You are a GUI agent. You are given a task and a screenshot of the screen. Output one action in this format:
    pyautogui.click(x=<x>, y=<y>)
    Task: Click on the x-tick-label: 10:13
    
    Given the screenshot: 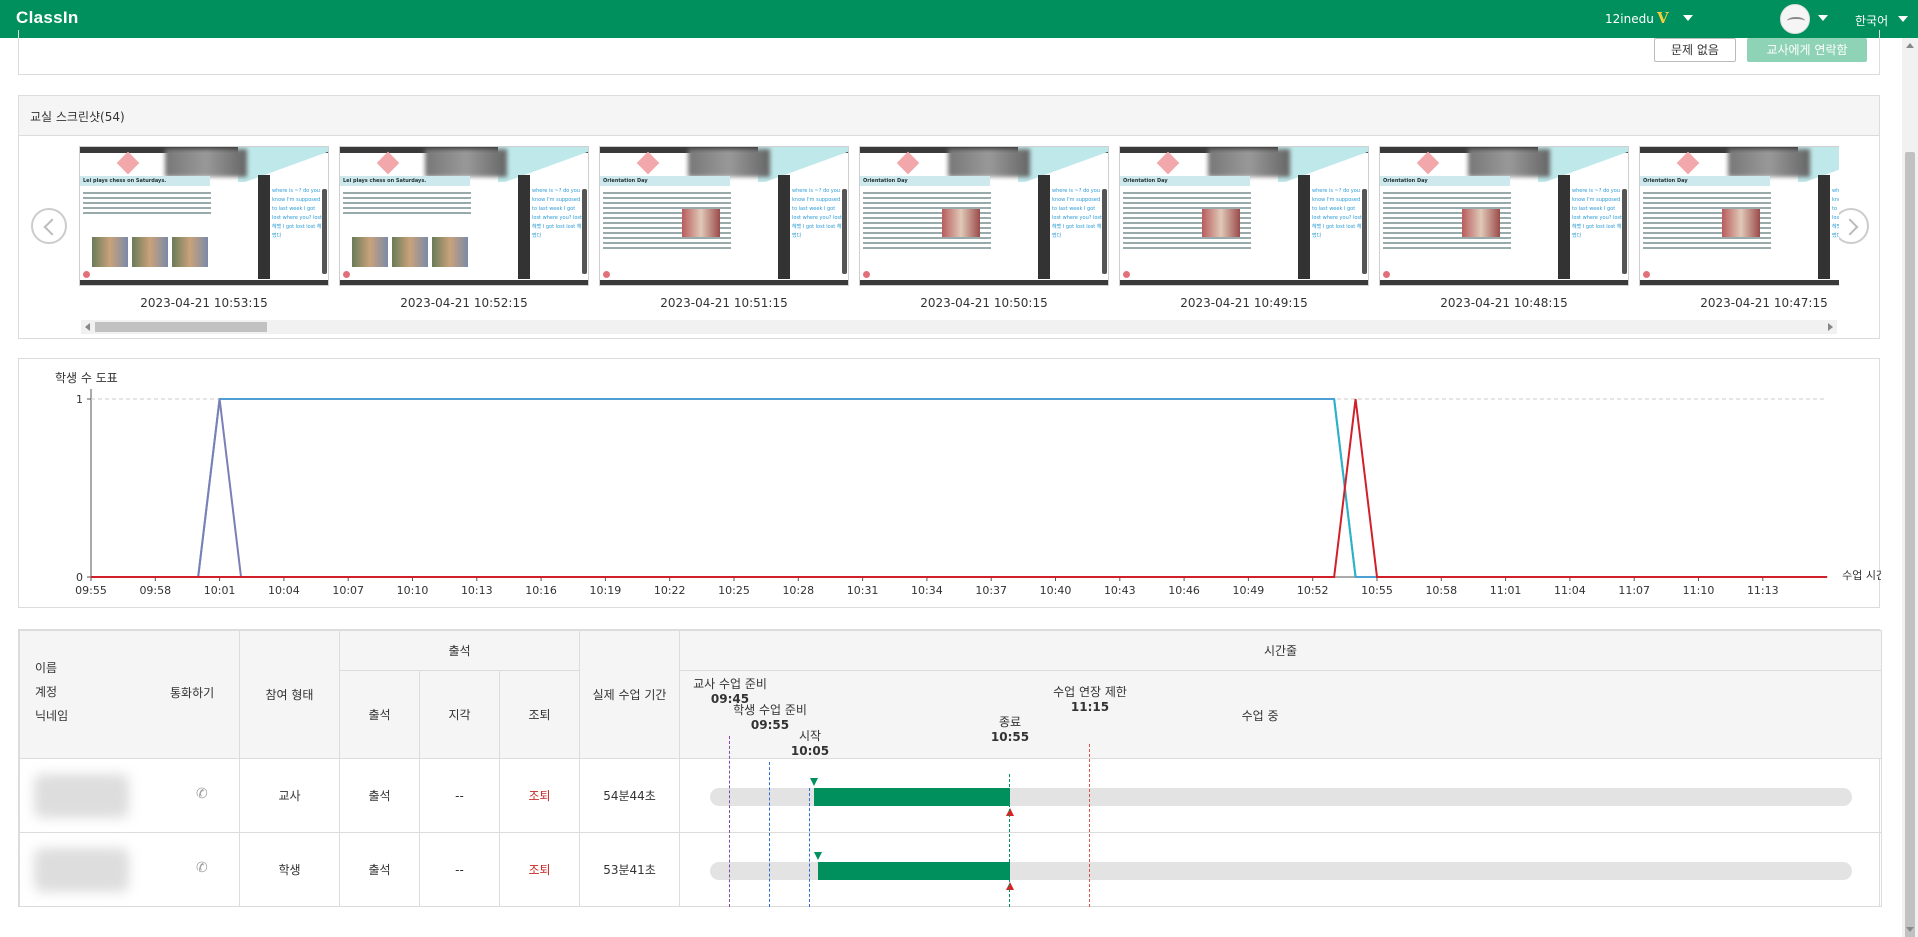 What is the action you would take?
    pyautogui.click(x=477, y=590)
    